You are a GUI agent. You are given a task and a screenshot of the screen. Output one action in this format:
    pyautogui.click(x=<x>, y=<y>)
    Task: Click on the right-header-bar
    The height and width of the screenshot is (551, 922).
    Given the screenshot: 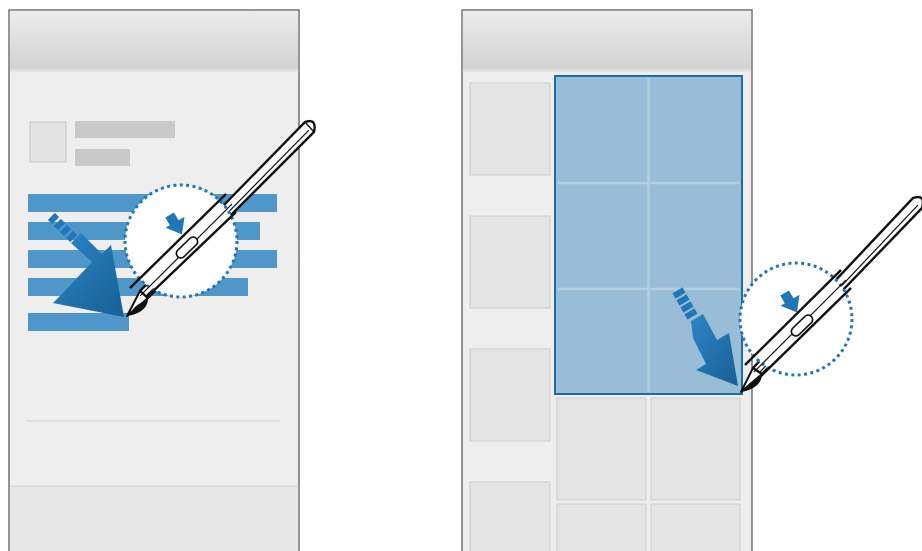 What is the action you would take?
    pyautogui.click(x=607, y=39)
    